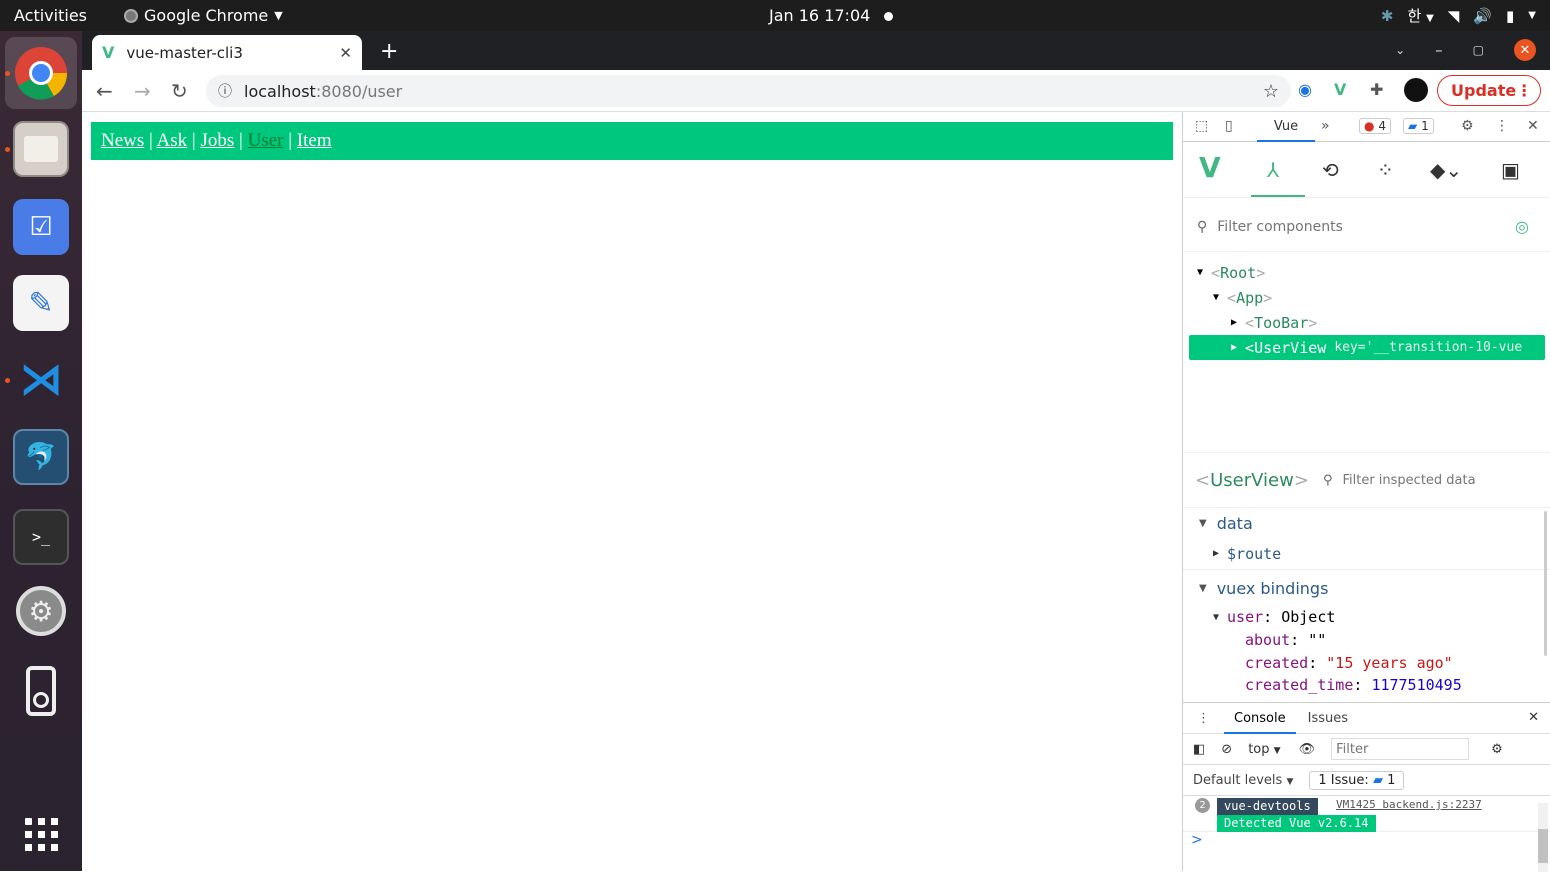  What do you see at coordinates (1400, 749) in the screenshot?
I see `console-filter-input` at bounding box center [1400, 749].